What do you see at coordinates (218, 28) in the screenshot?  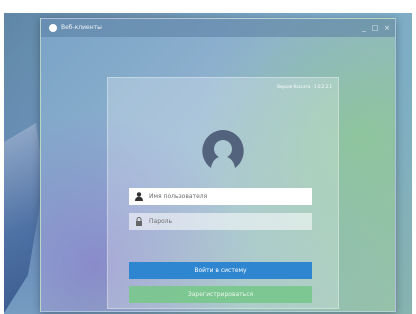 I see `window-titlebar: Веб-клиенты _ □ ×` at bounding box center [218, 28].